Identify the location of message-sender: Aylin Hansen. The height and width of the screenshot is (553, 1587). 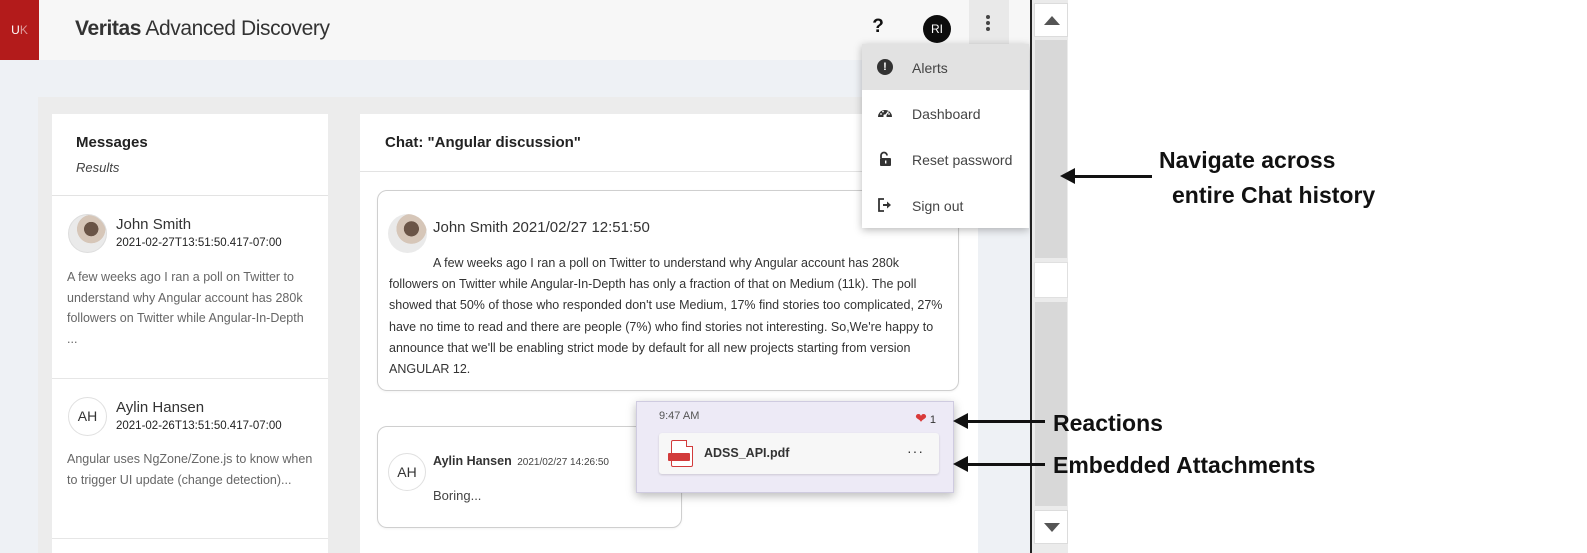
(160, 407).